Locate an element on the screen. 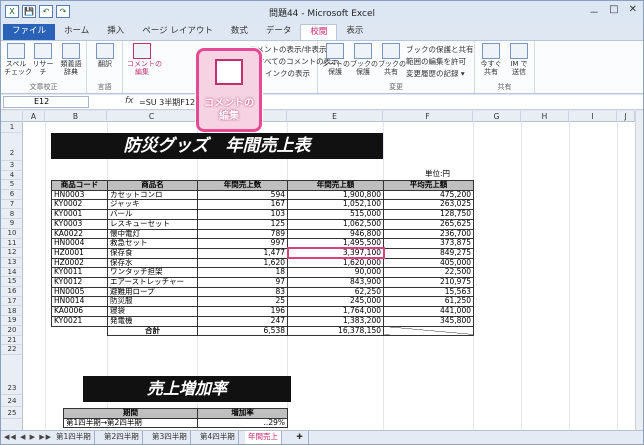 Image resolution: width=644 pixels, height=445 pixels. cell: HZ0001 is located at coordinates (79, 253).